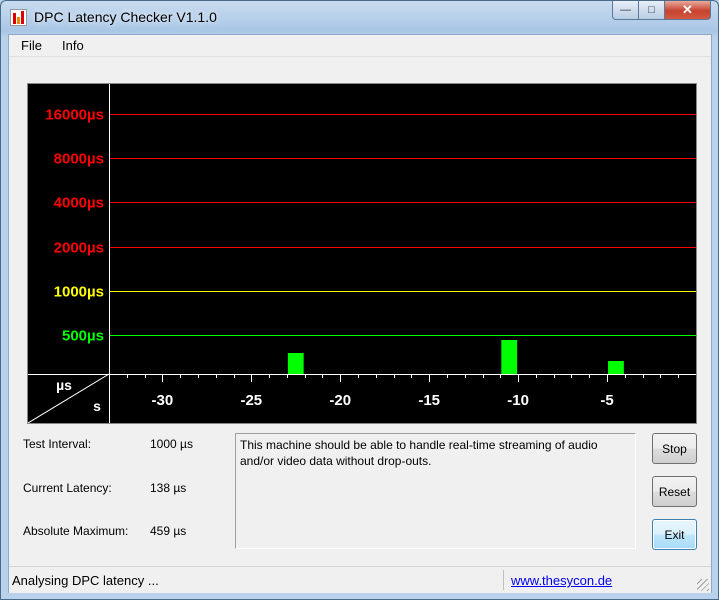 The height and width of the screenshot is (600, 719). What do you see at coordinates (79, 292) in the screenshot?
I see `threshold-label: 1000µs` at bounding box center [79, 292].